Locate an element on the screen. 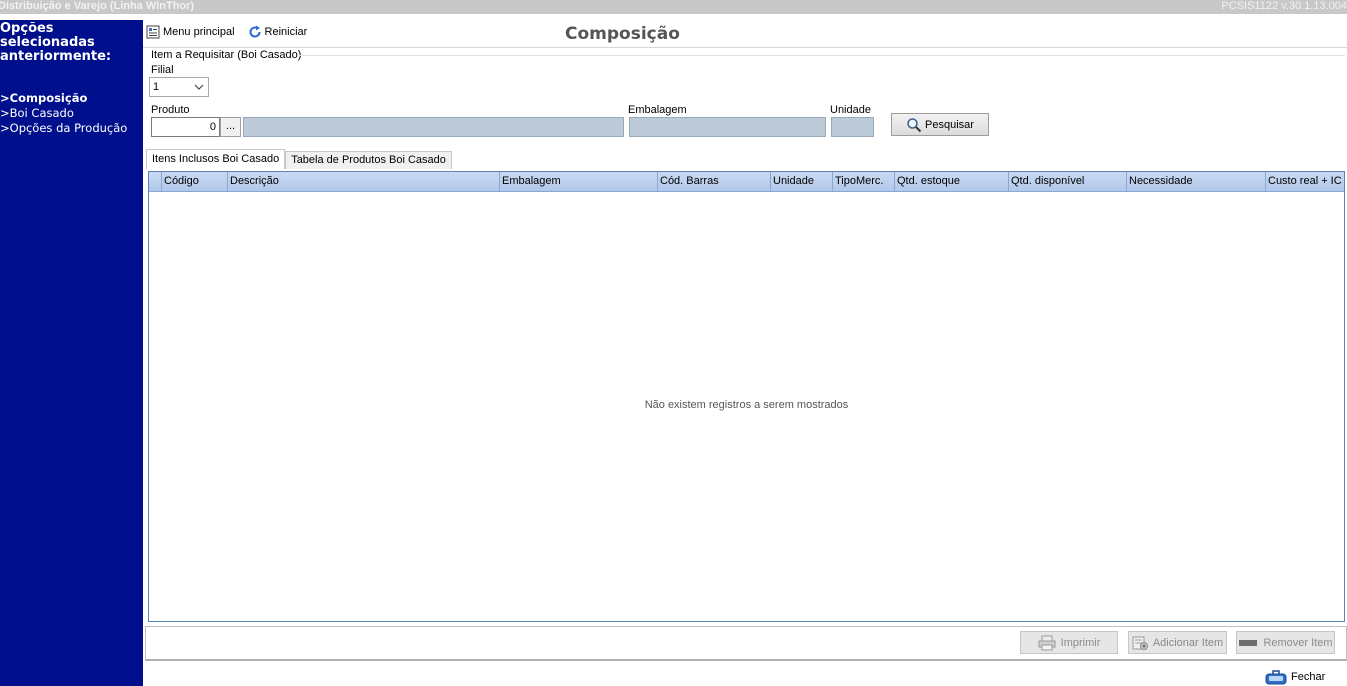 Image resolution: width=1347 pixels, height=686 pixels. embalagem-label: Embalagem is located at coordinates (657, 110).